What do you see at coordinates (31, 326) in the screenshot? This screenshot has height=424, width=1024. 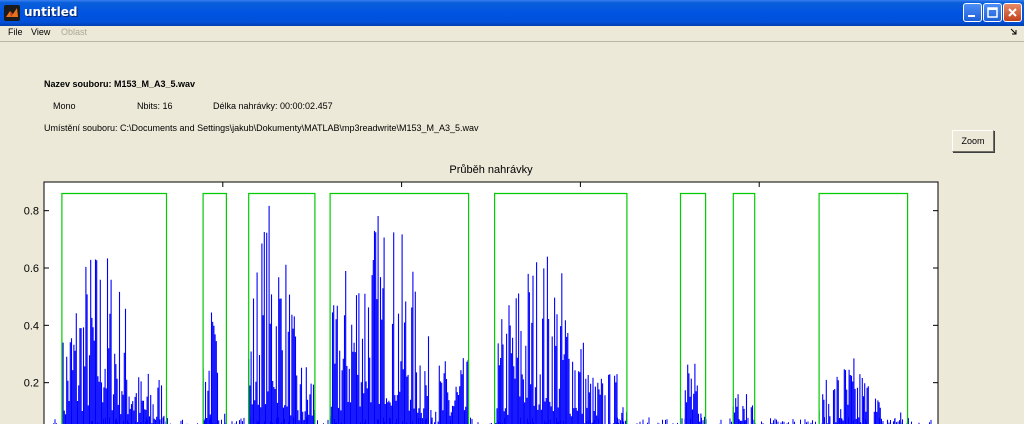 I see `y-tick-label: 0.4` at bounding box center [31, 326].